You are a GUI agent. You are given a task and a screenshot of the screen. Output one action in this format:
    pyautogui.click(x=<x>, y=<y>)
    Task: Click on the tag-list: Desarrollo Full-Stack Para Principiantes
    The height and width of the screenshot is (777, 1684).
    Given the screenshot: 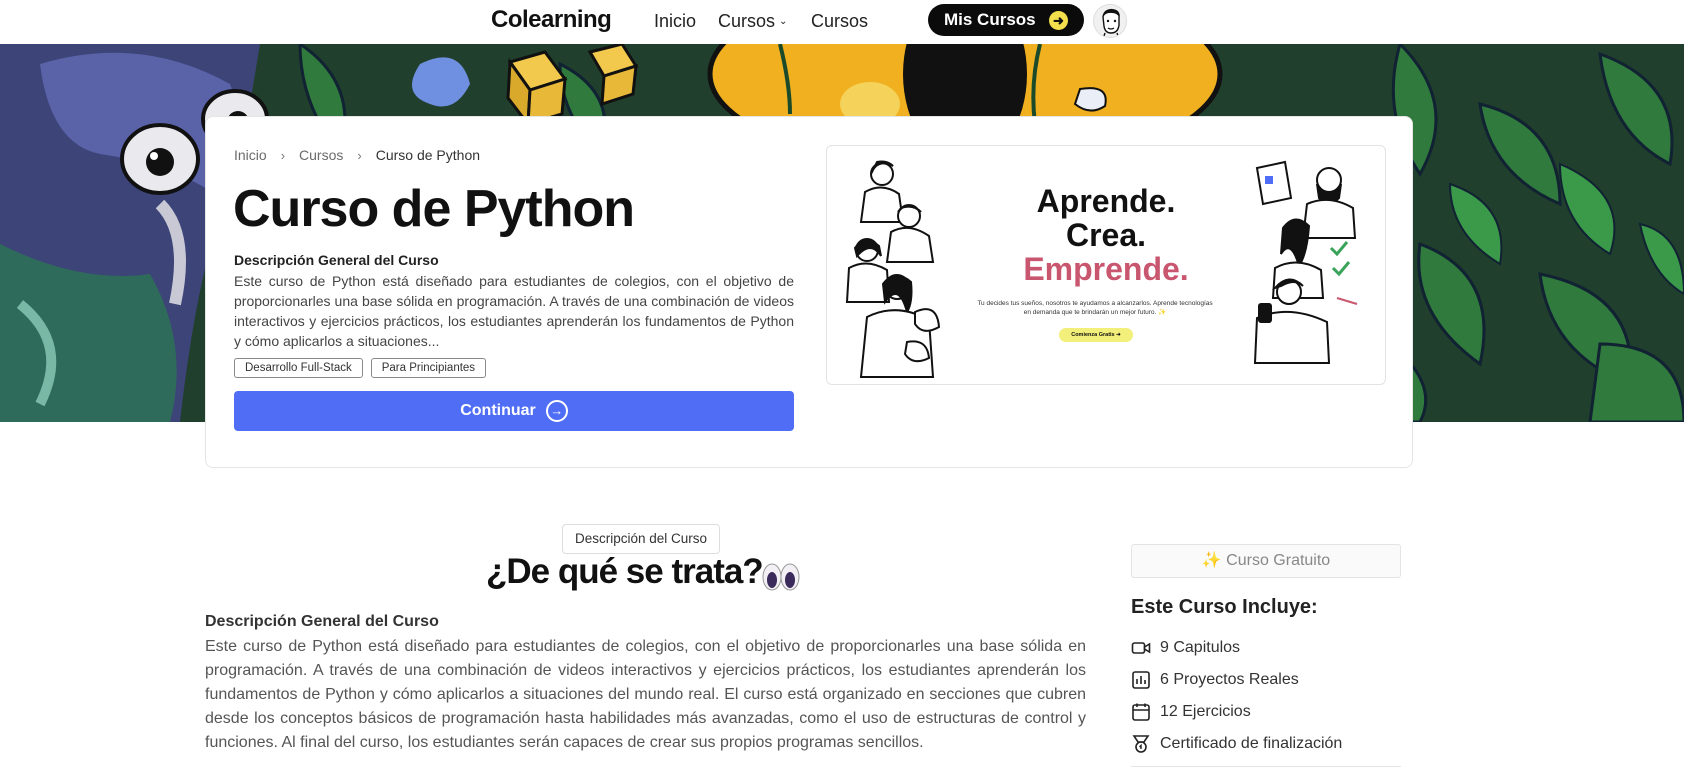 What is the action you would take?
    pyautogui.click(x=360, y=368)
    